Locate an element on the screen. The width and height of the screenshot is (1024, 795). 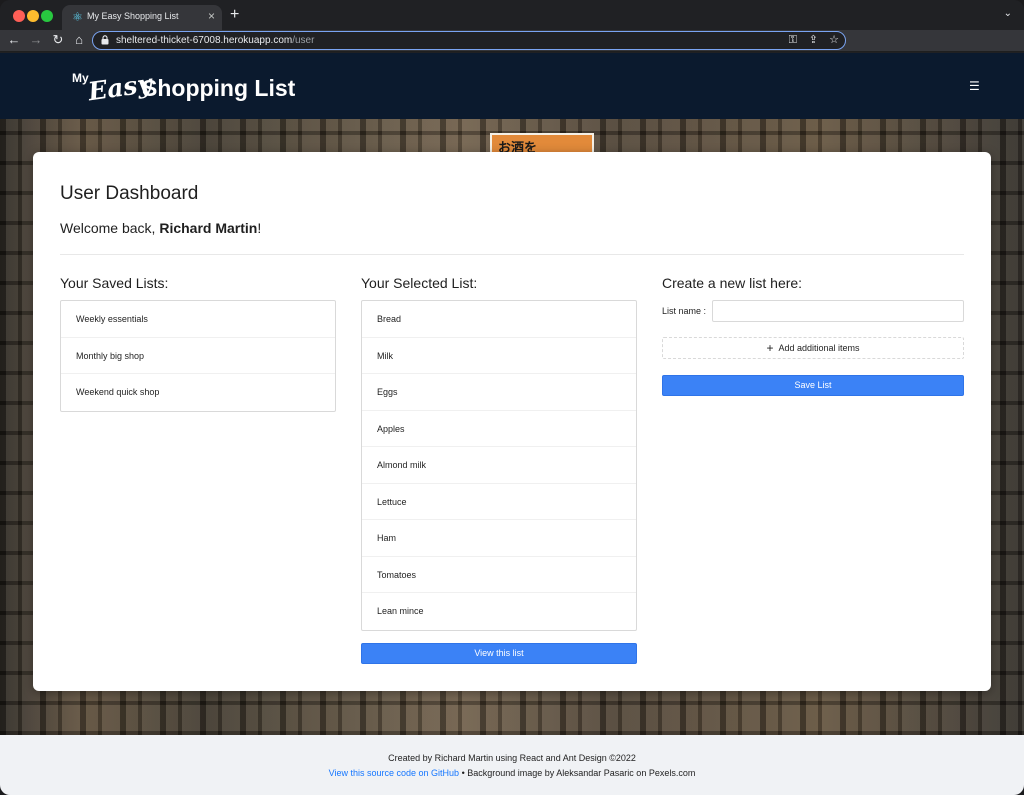
welcome-suffix: ! is located at coordinates (259, 228).